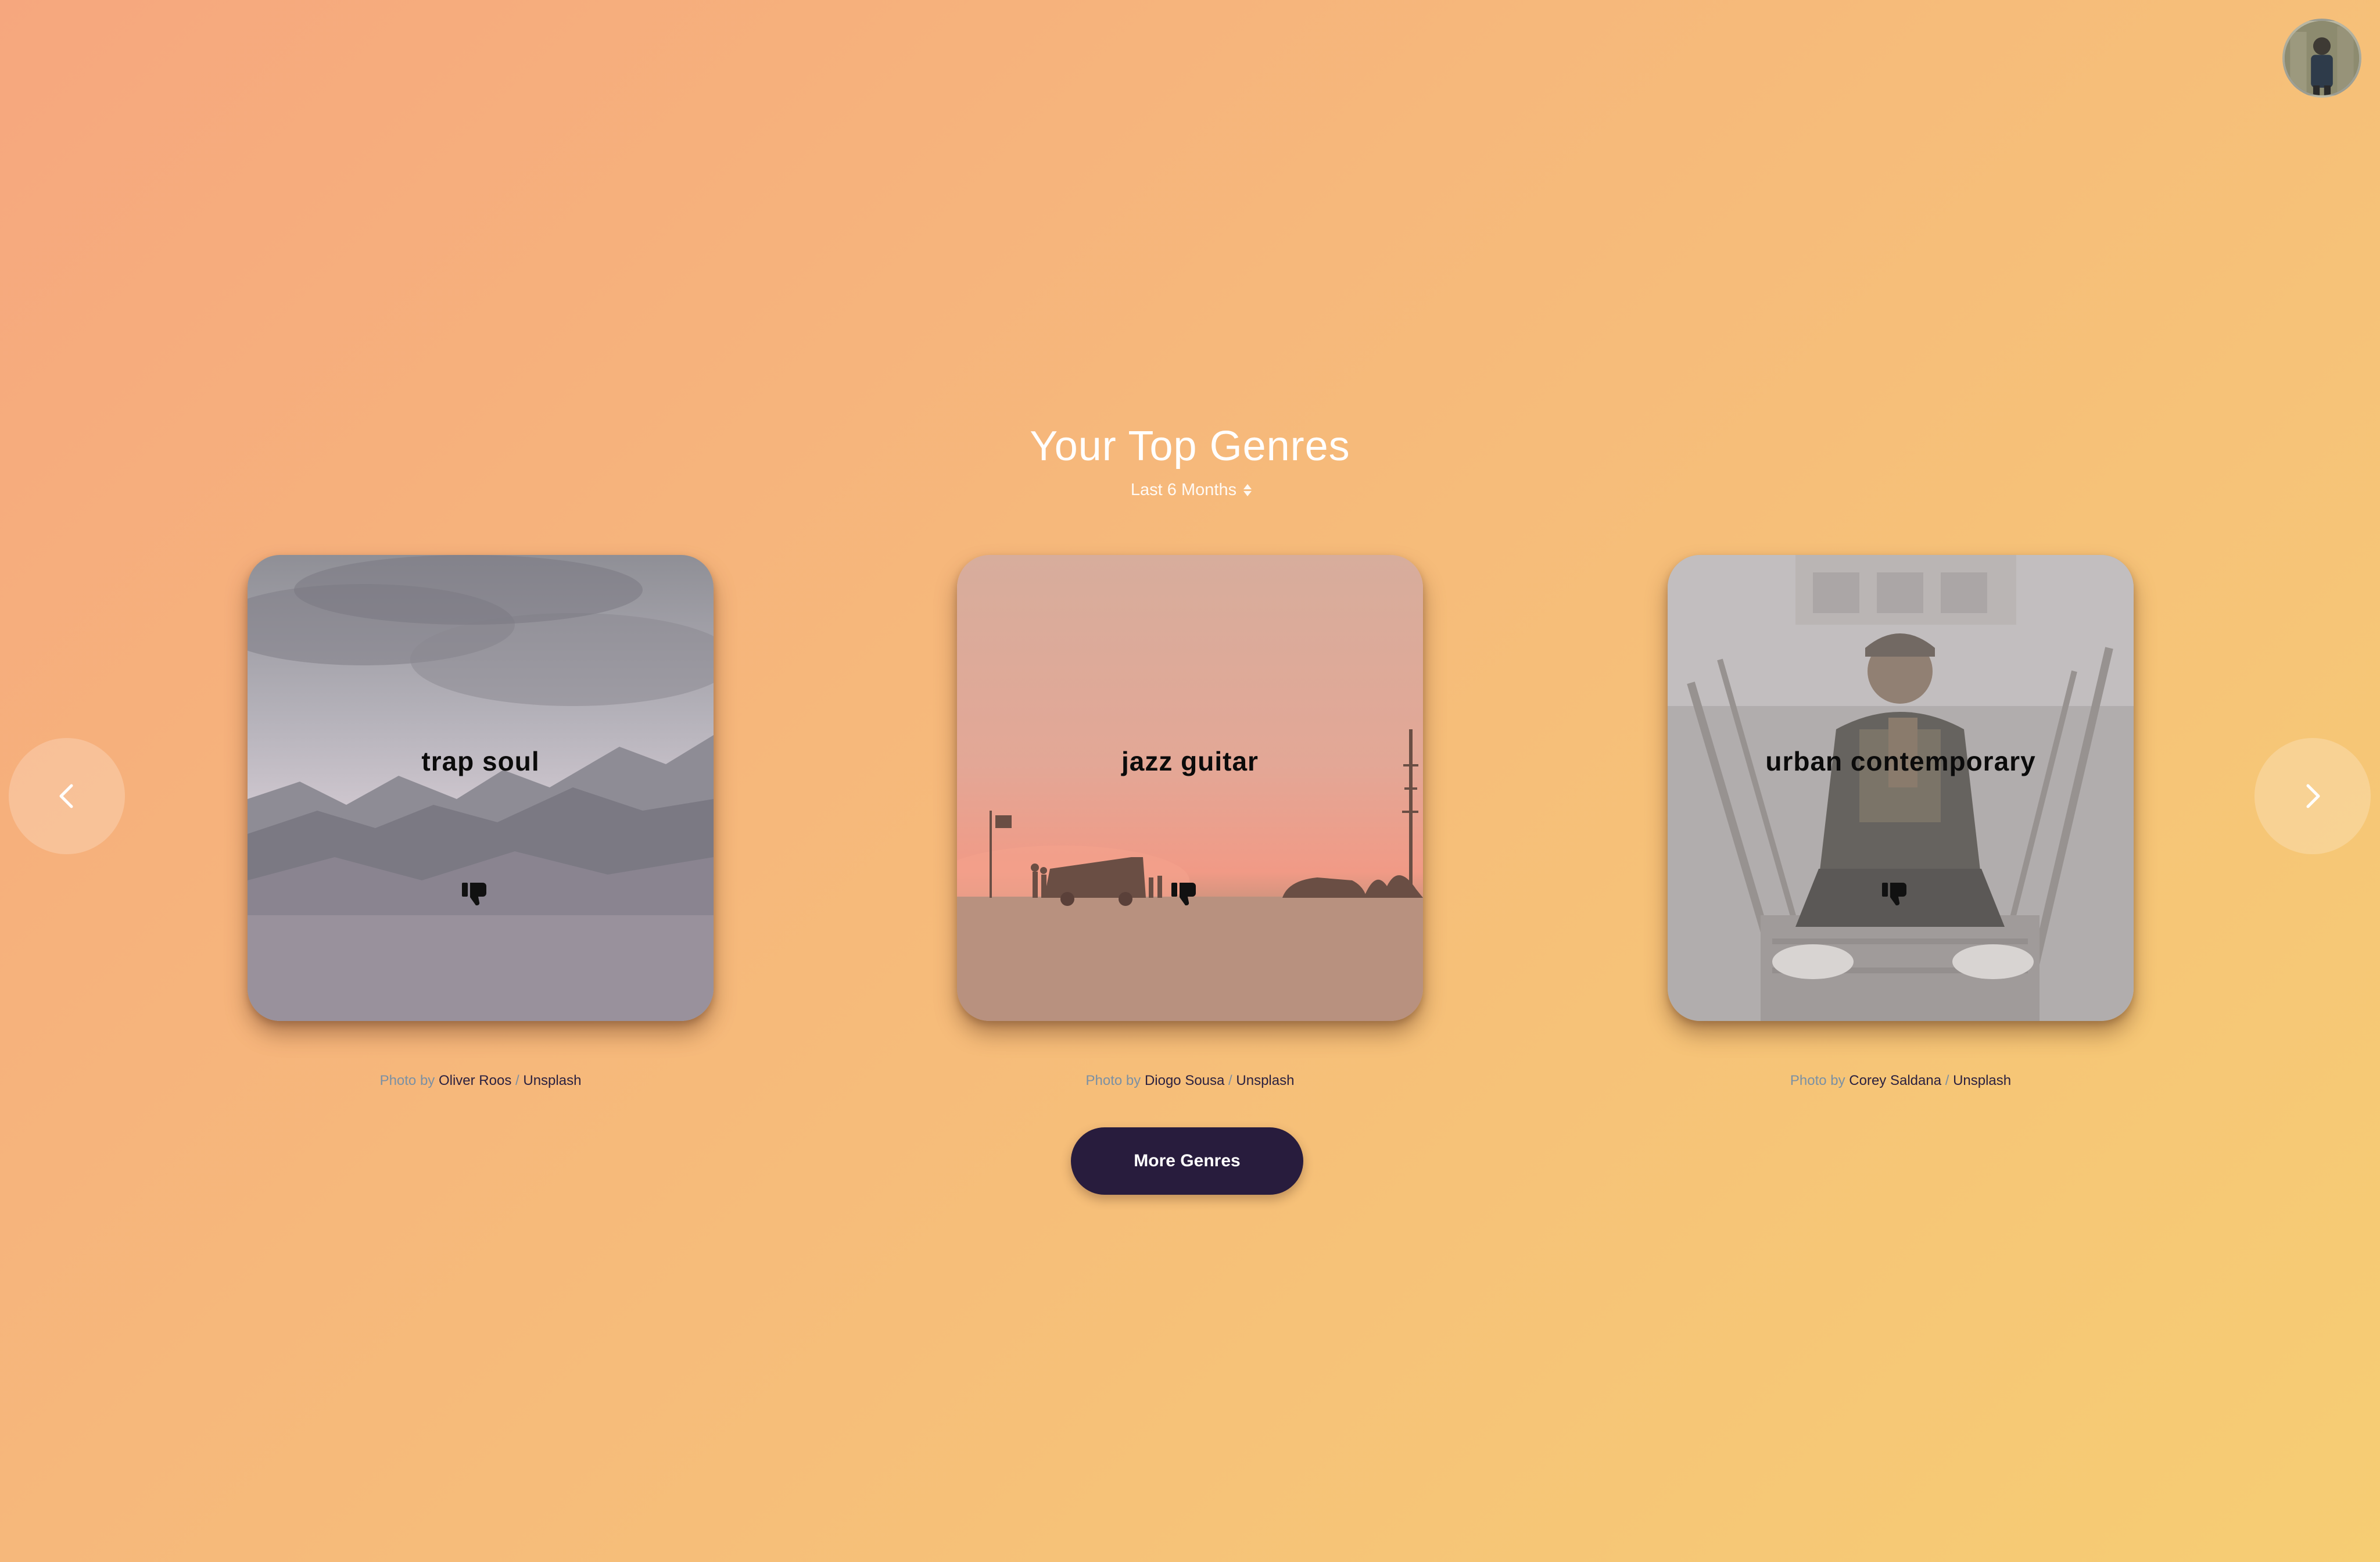  What do you see at coordinates (1184, 1080) in the screenshot?
I see `photo-author-link: Diogo Sousa` at bounding box center [1184, 1080].